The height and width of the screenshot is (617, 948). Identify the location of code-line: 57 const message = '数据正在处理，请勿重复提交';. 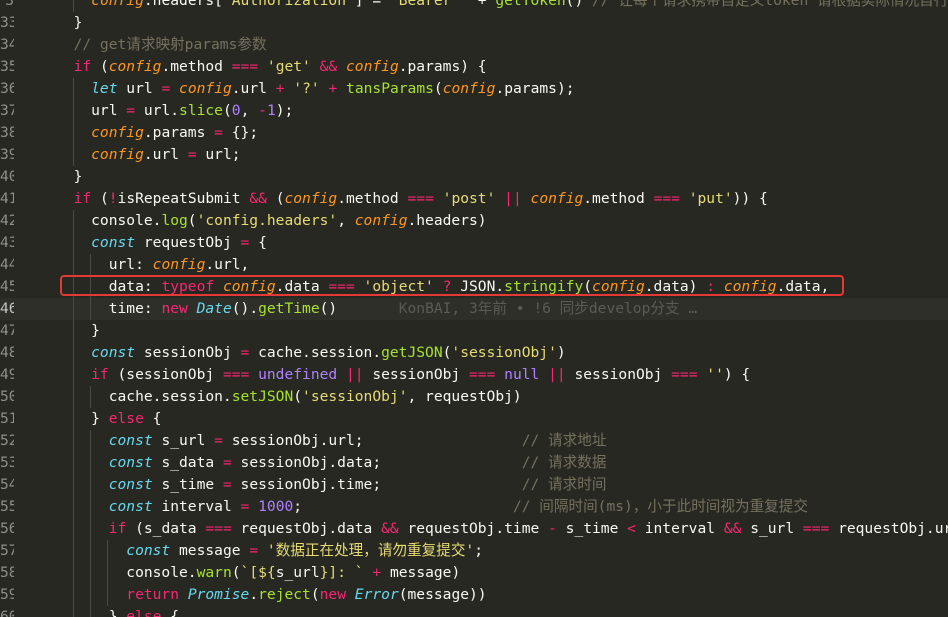
(474, 551).